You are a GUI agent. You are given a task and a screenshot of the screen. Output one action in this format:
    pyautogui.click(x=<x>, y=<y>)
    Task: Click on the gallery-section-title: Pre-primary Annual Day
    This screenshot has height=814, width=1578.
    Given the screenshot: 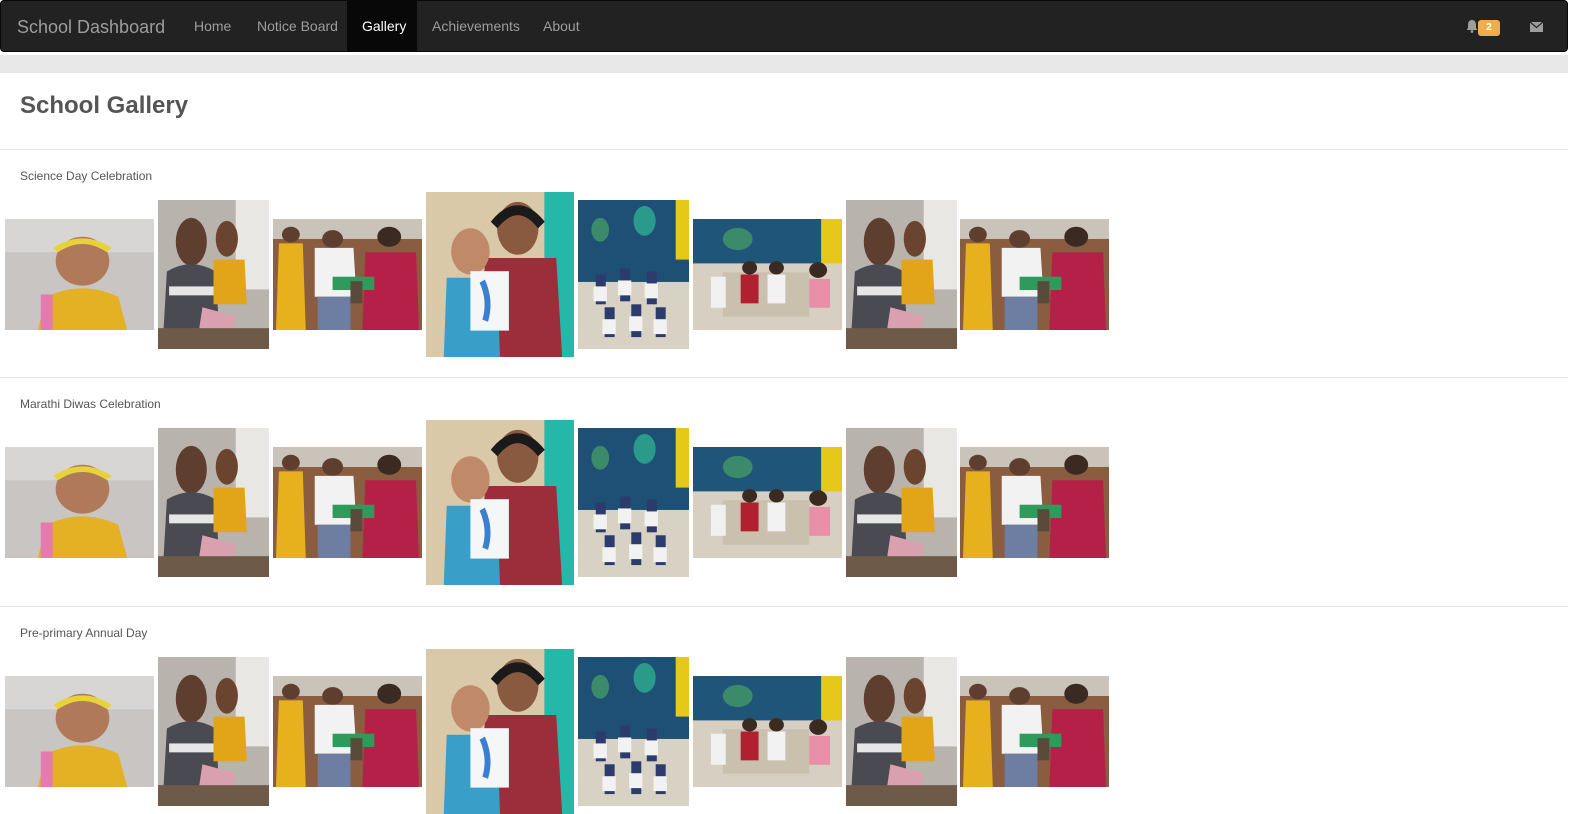 What is the action you would take?
    pyautogui.click(x=84, y=633)
    